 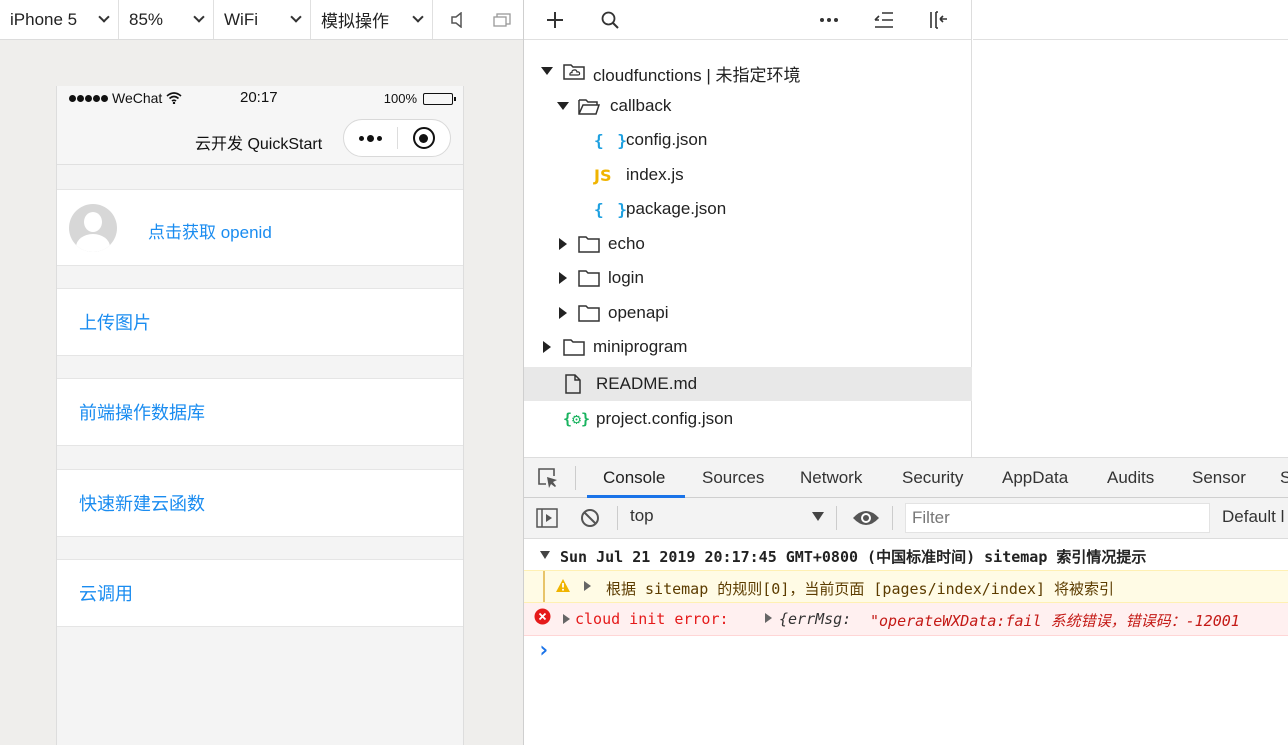 I want to click on tab-more: S, so click(x=1284, y=478).